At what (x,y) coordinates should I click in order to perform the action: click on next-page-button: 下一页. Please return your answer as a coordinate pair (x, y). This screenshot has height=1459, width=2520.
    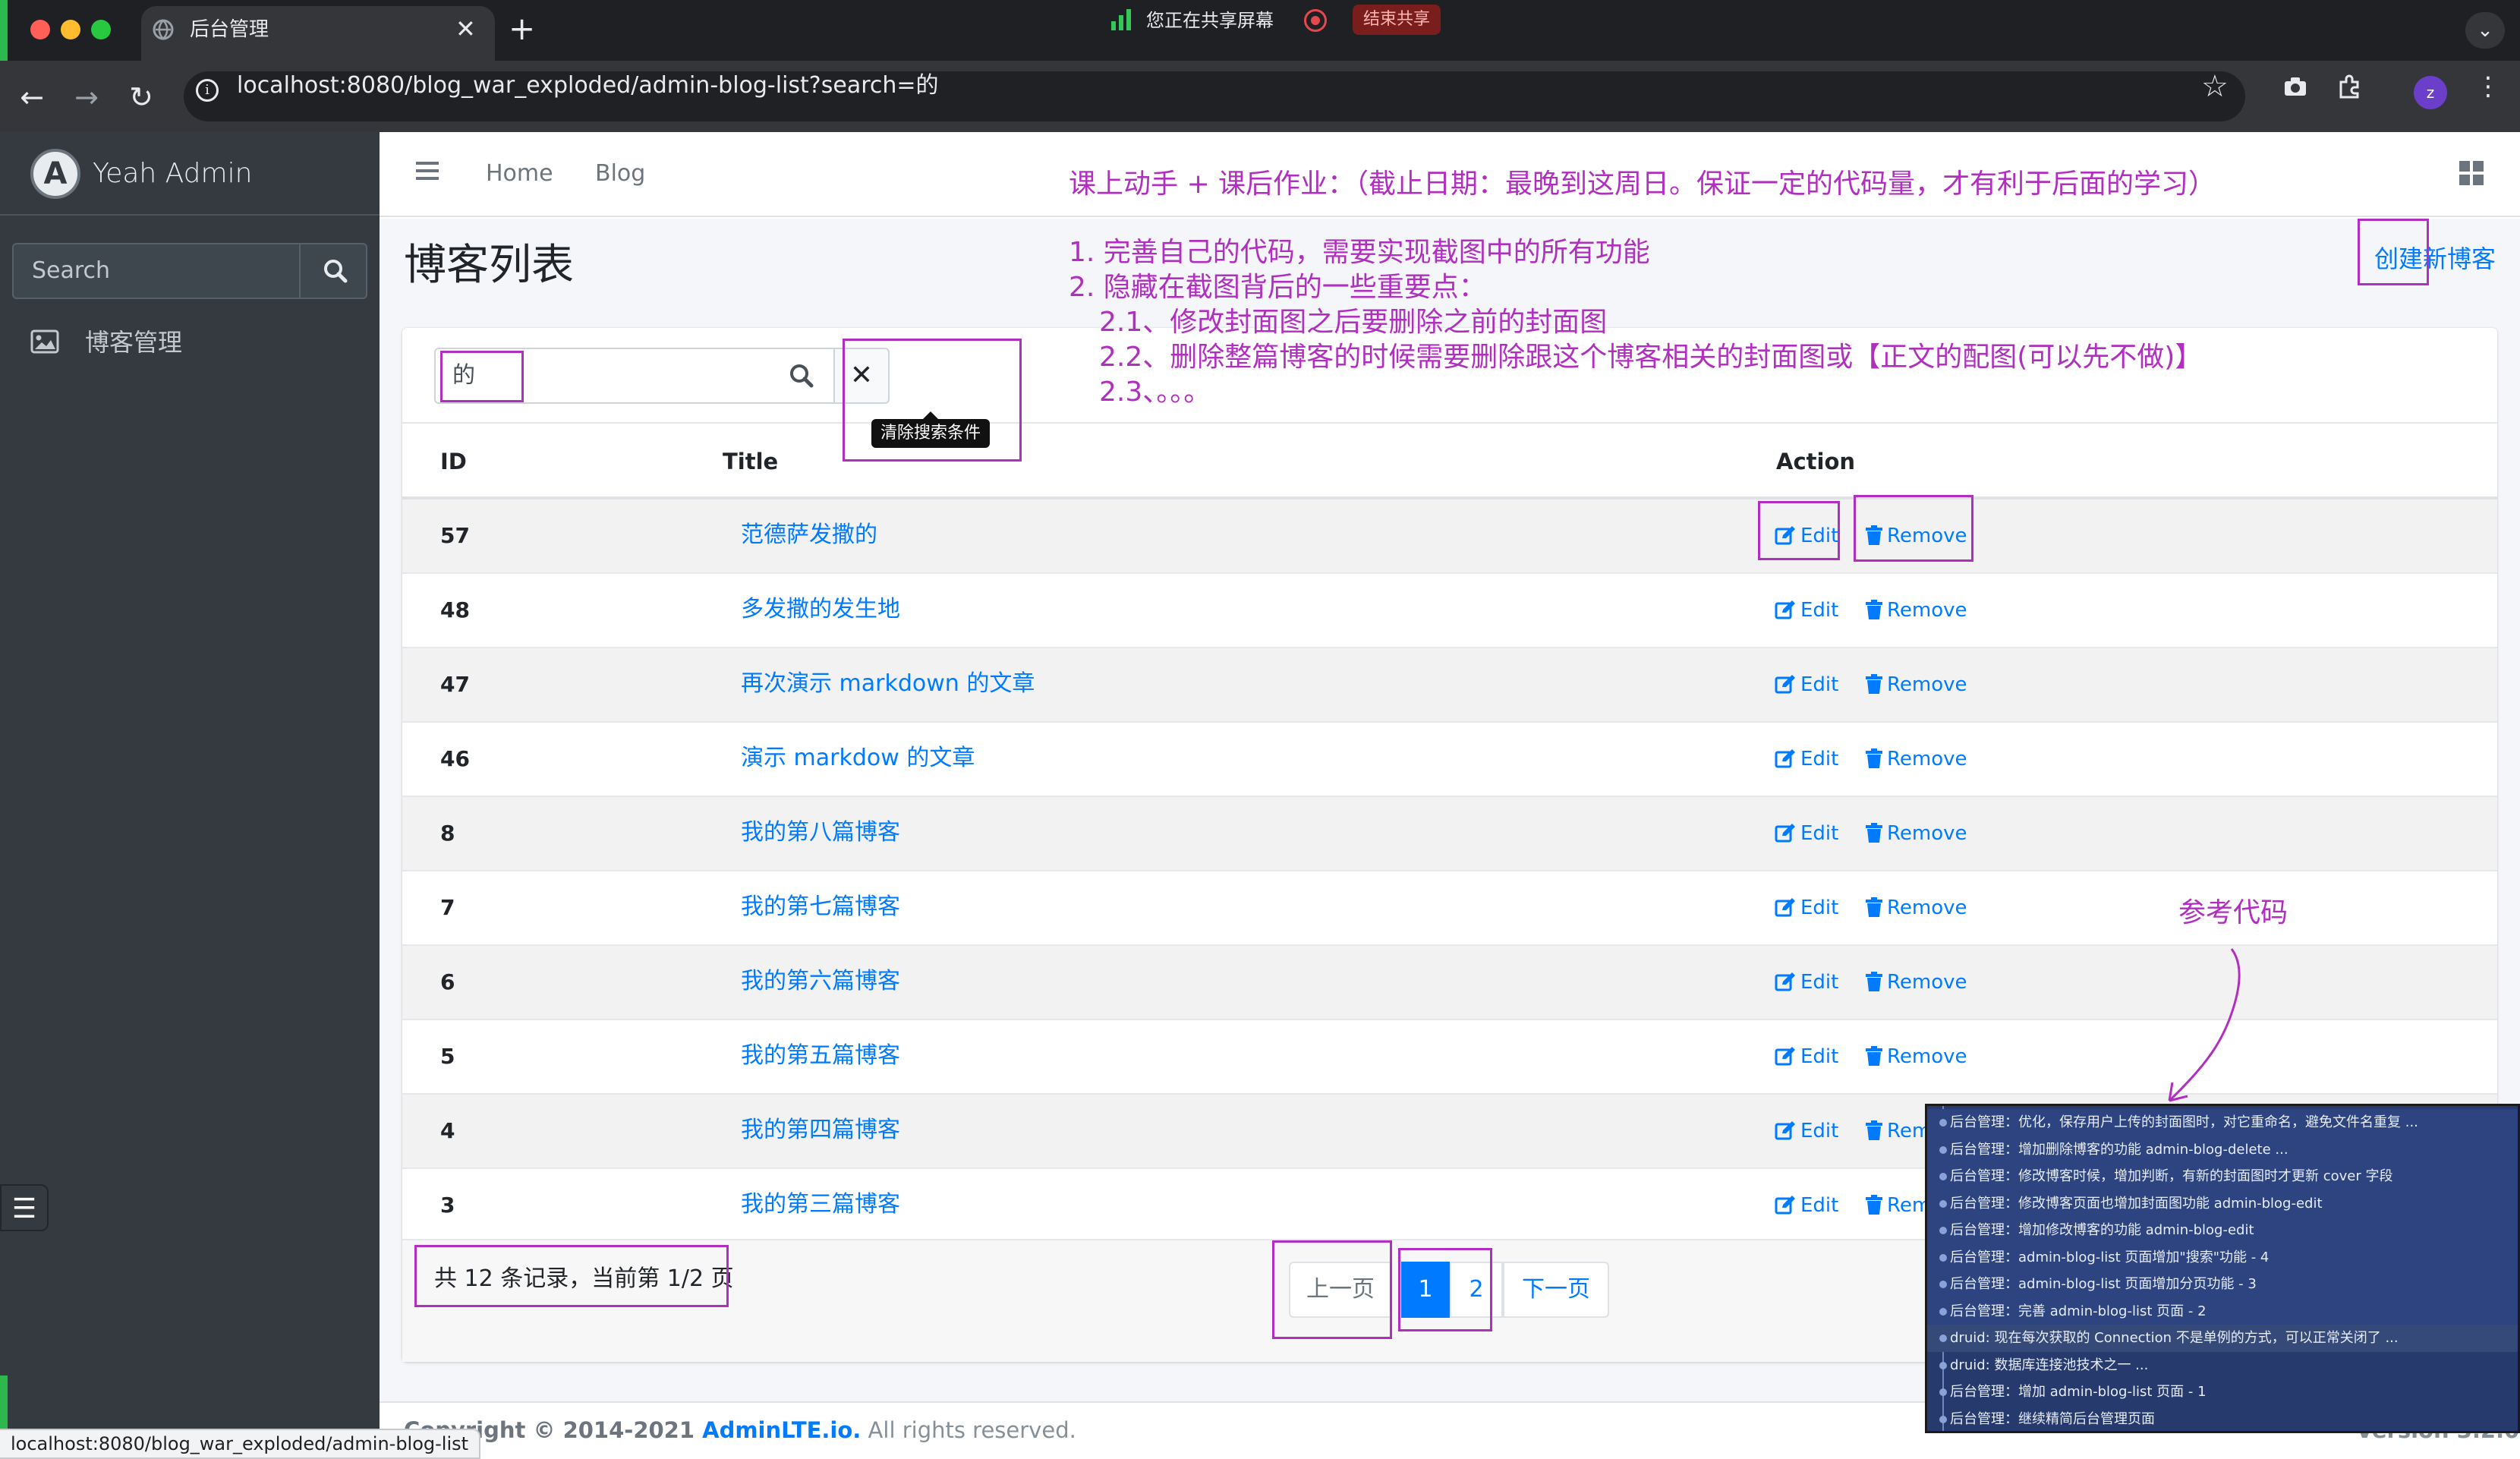
    Looking at the image, I should click on (1556, 1290).